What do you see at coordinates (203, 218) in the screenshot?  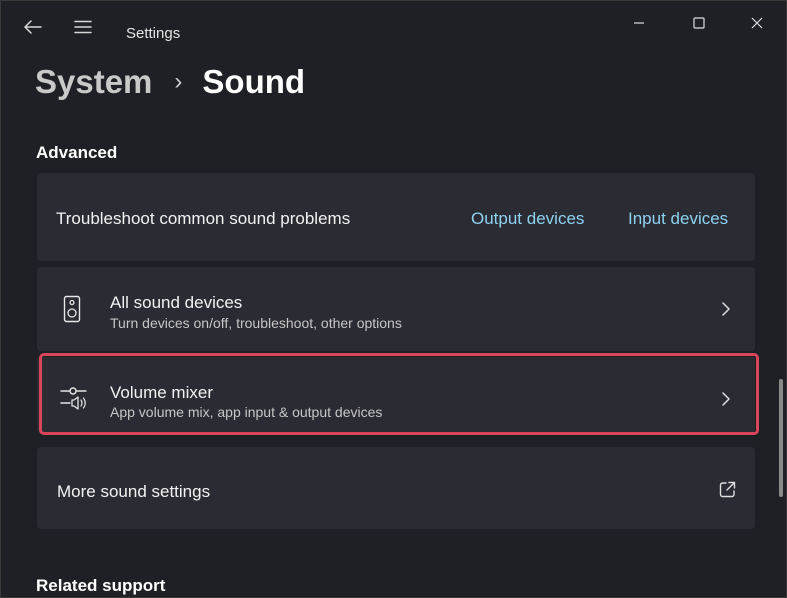 I see `troubleshoot-label: Troubleshoot common sound problems` at bounding box center [203, 218].